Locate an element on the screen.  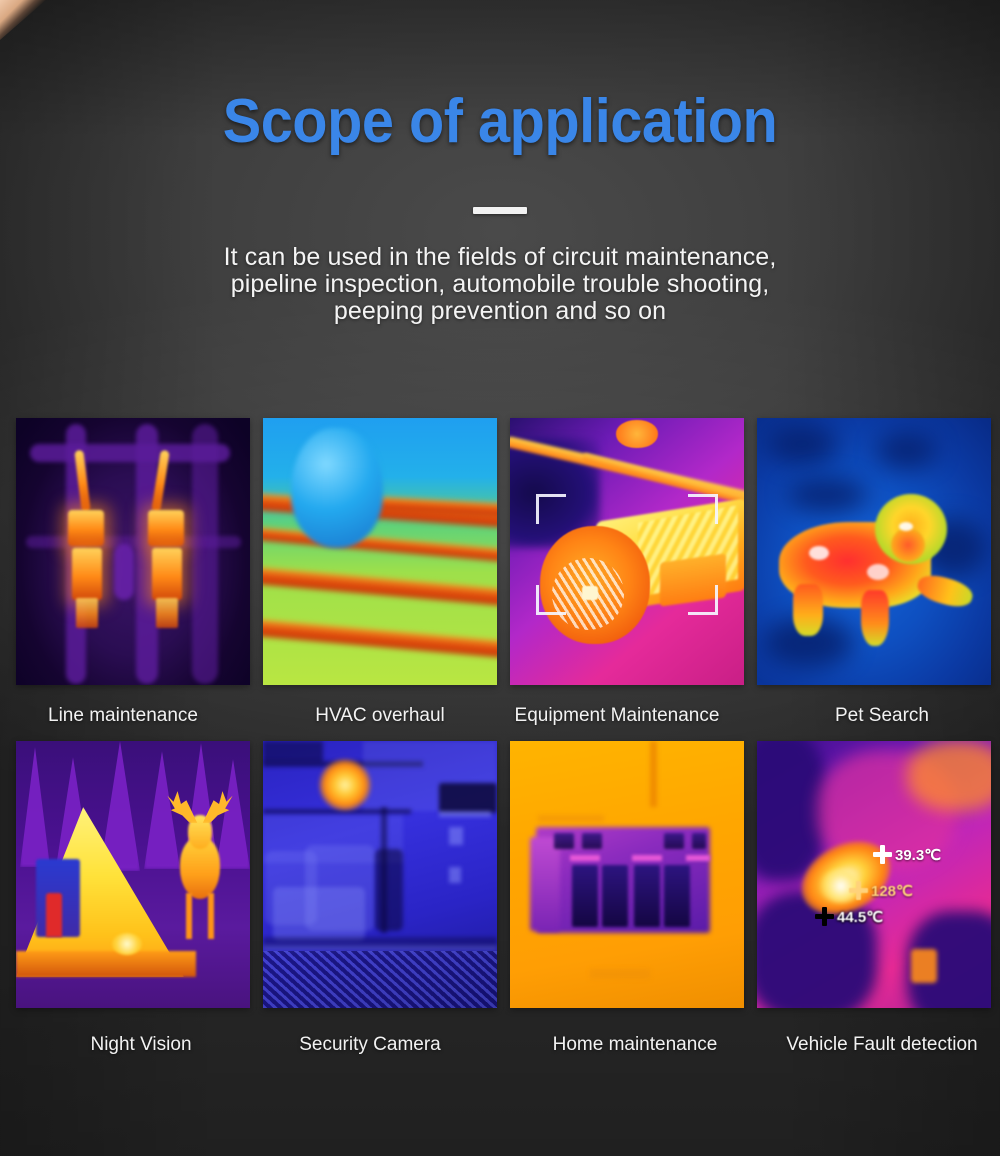
gallery-item: Equipment Maintenance is located at coordinates (627, 579).